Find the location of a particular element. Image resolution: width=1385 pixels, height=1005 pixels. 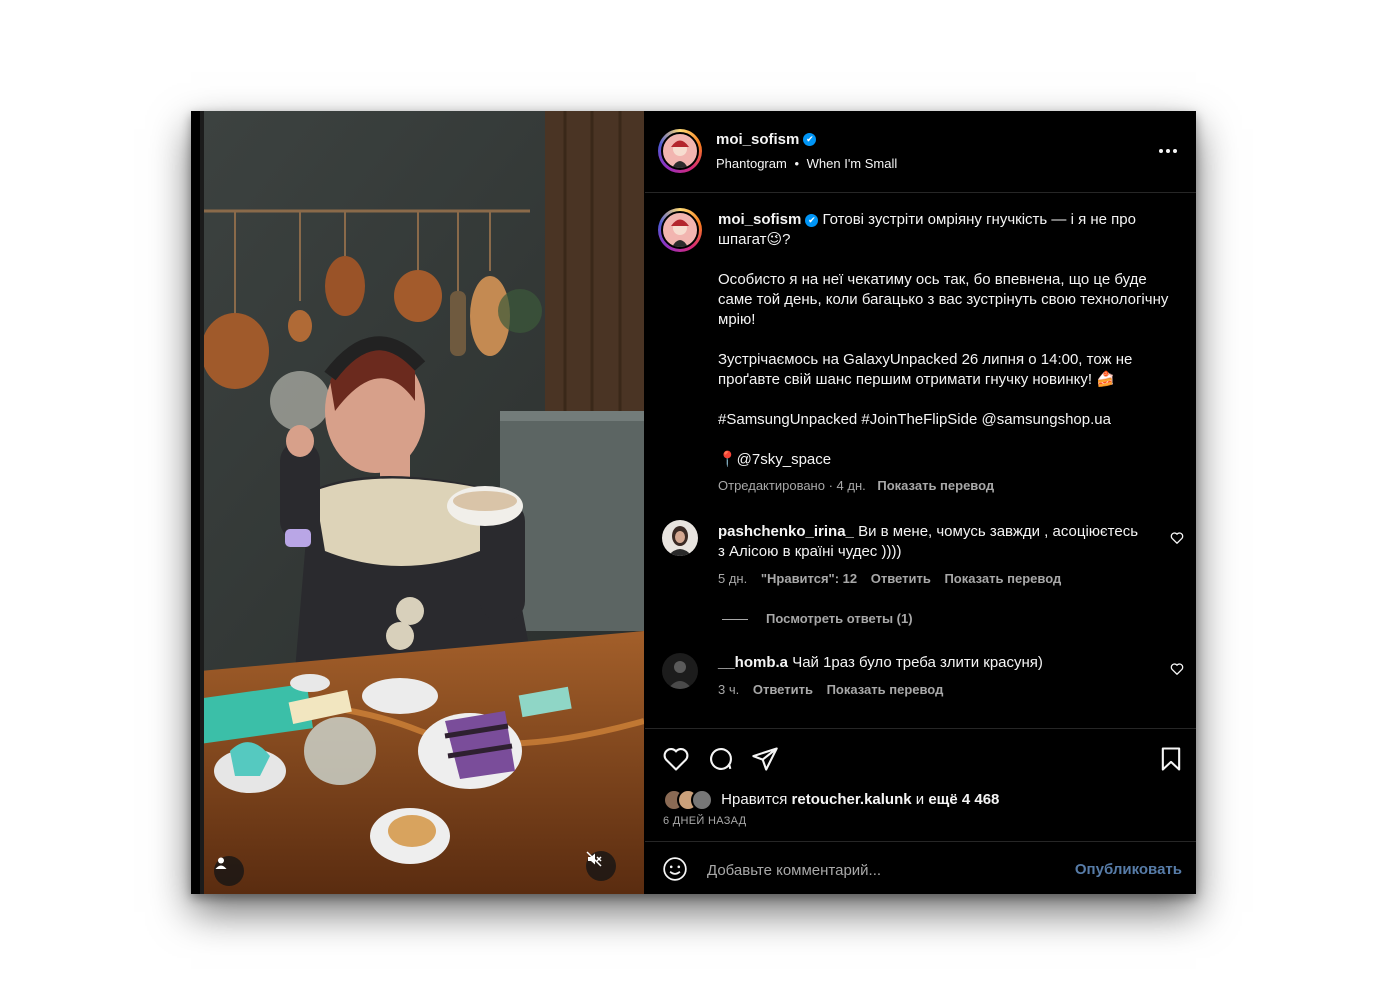

caption-location: 📍@7sky_space is located at coordinates (948, 460).